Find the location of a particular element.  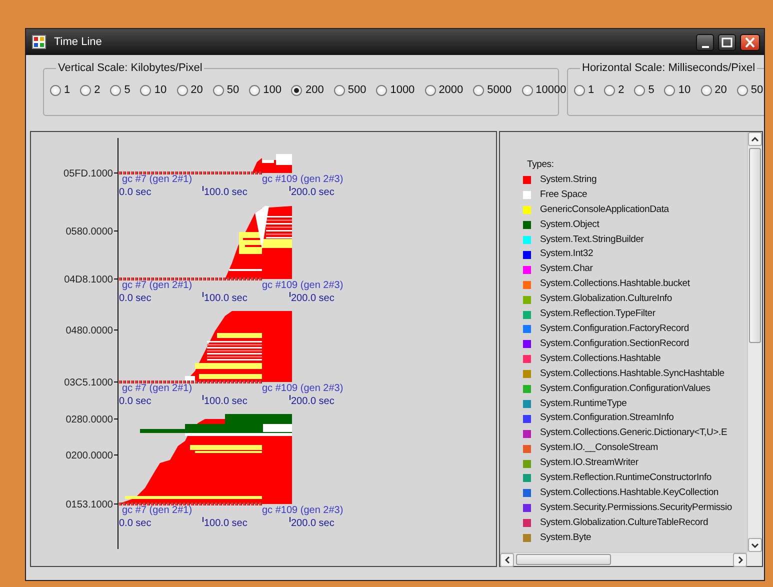

legend-label: System.IO.__ConsoleStream is located at coordinates (599, 448).